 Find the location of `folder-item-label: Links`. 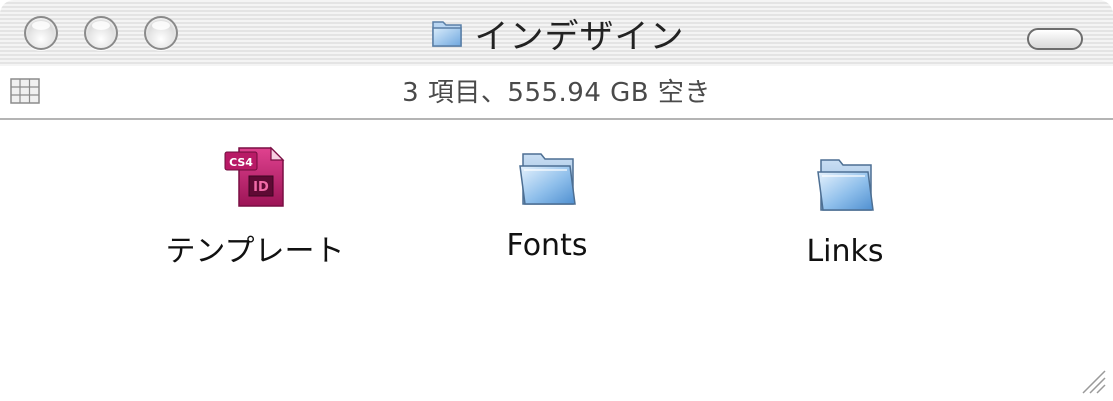

folder-item-label: Links is located at coordinates (845, 251).